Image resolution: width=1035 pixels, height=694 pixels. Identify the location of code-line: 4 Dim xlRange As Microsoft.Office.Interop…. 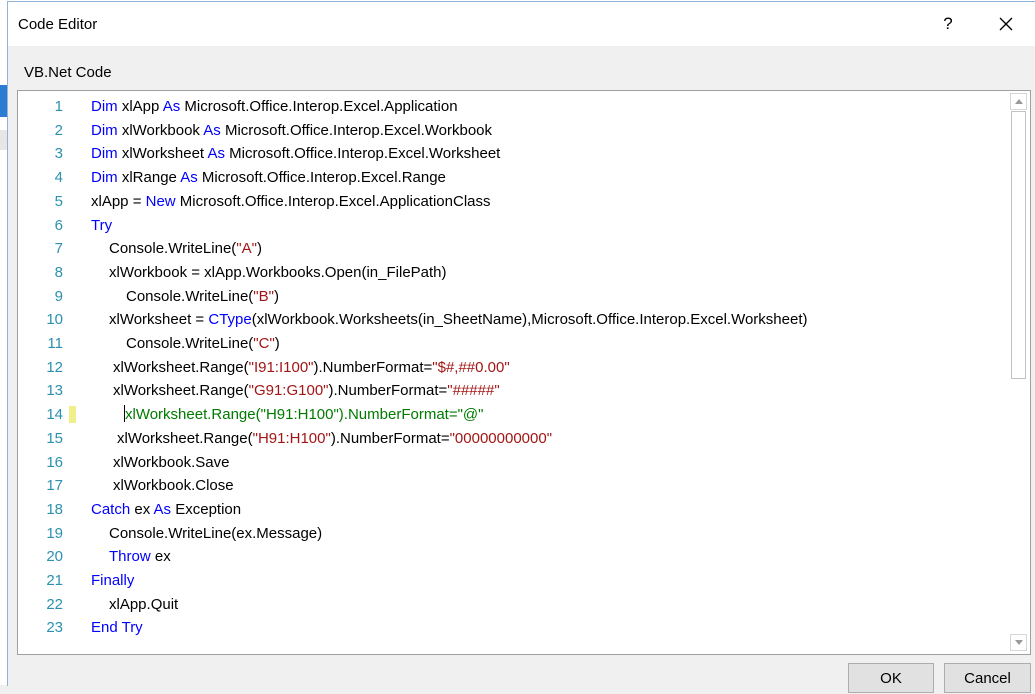
(513, 178).